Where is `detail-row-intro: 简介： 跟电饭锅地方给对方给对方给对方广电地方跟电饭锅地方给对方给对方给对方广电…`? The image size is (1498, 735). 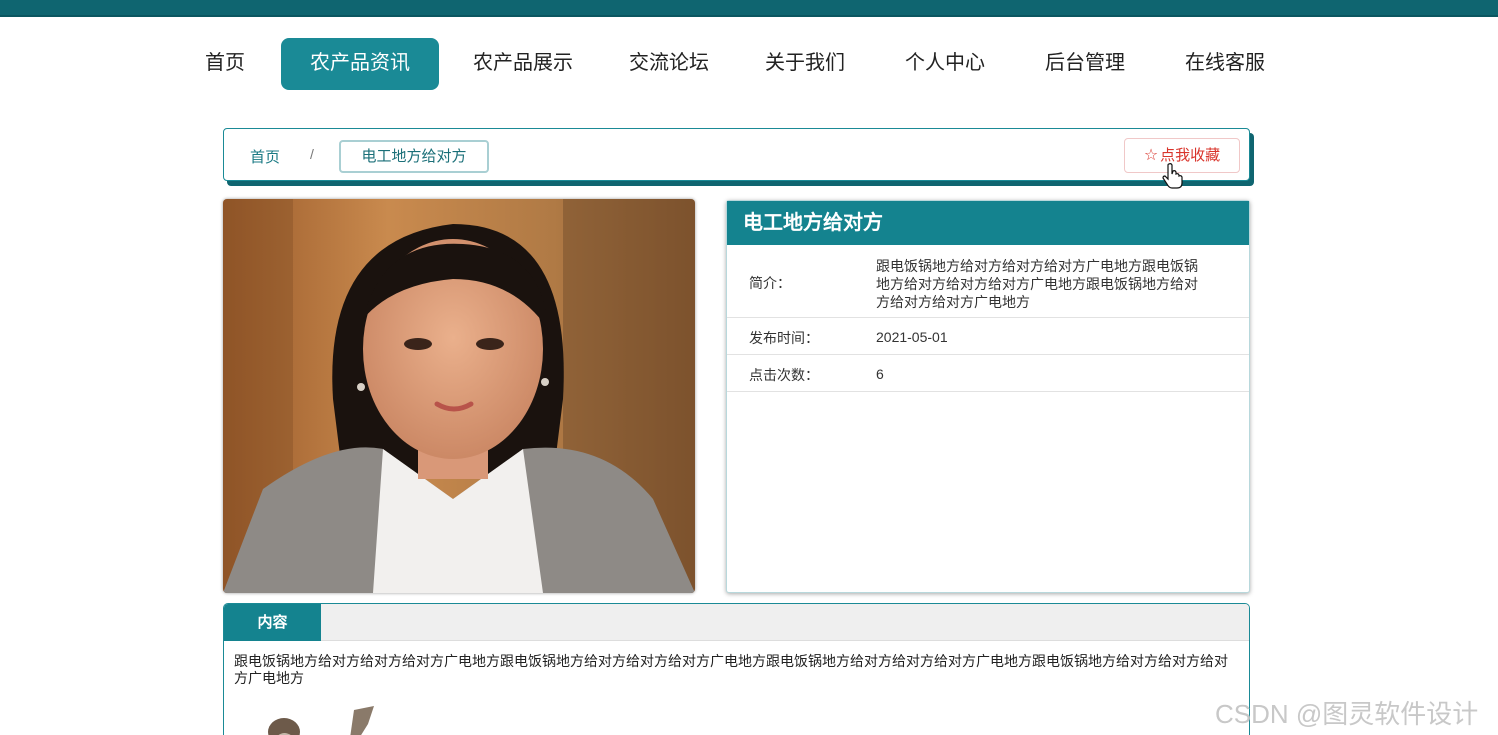 detail-row-intro: 简介： 跟电饭锅地方给对方给对方给对方广电地方跟电饭锅地方给对方给对方给对方广电… is located at coordinates (988, 281).